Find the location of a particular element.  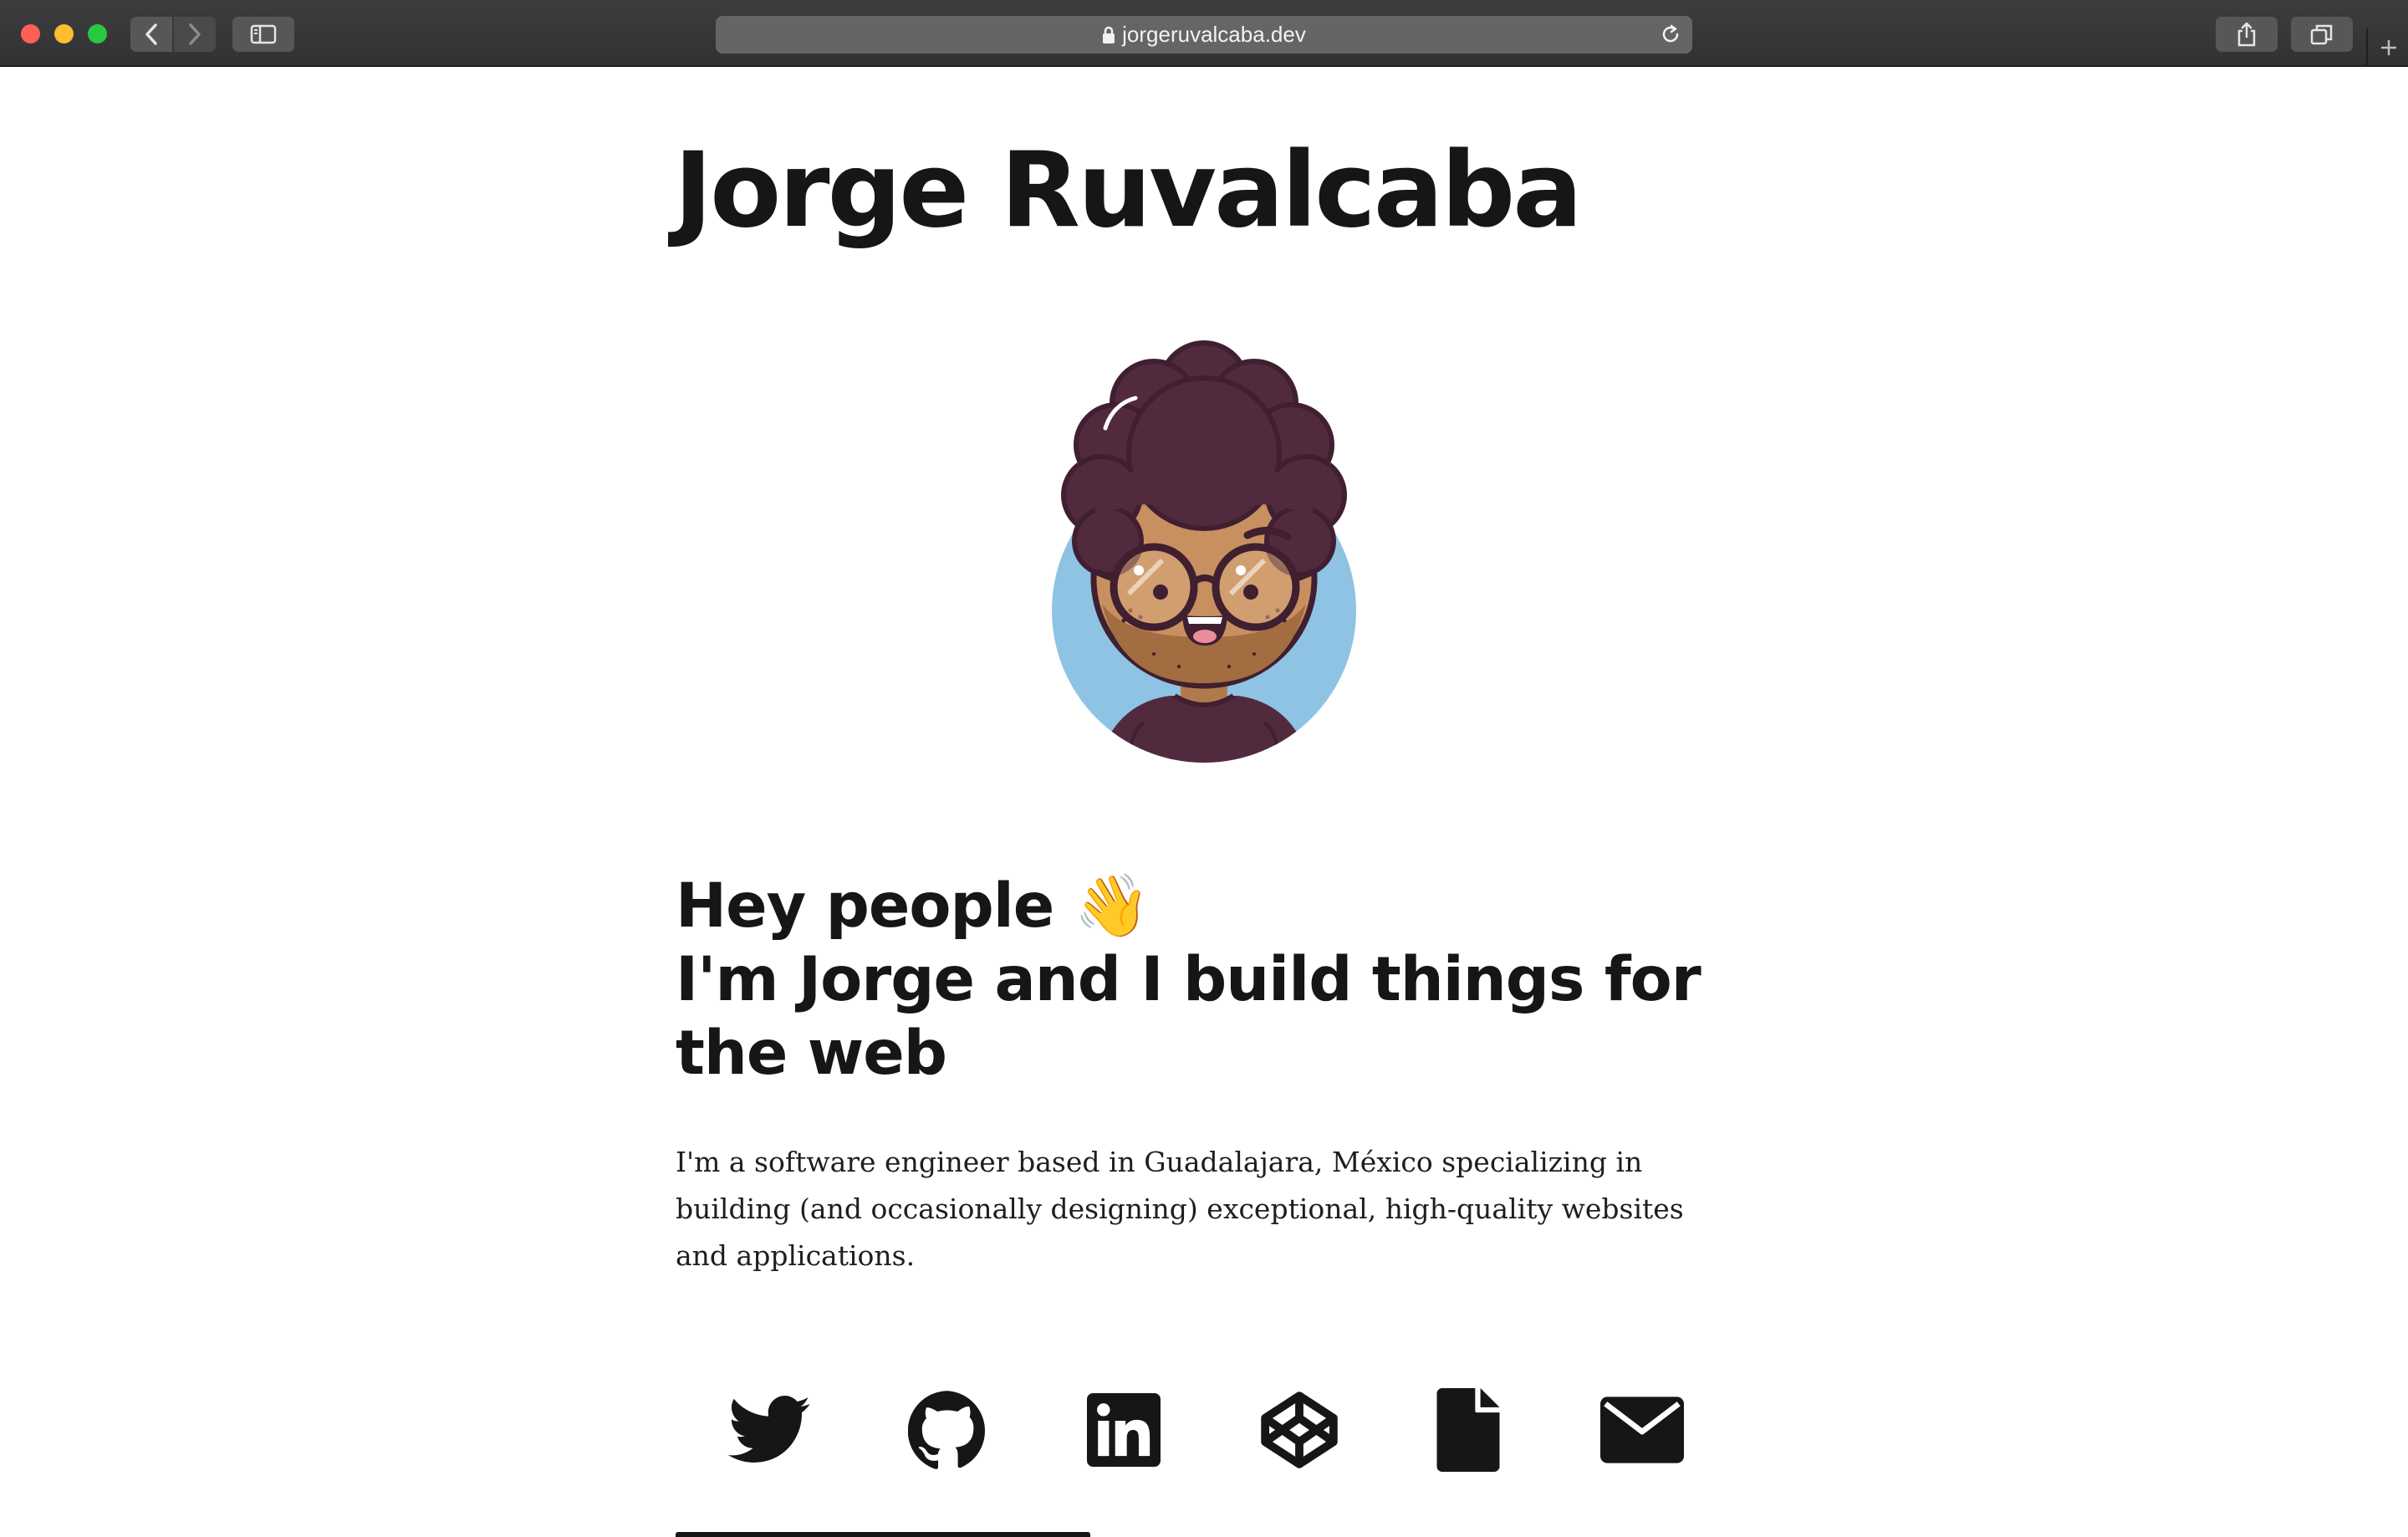

sidebar-icon is located at coordinates (263, 34).